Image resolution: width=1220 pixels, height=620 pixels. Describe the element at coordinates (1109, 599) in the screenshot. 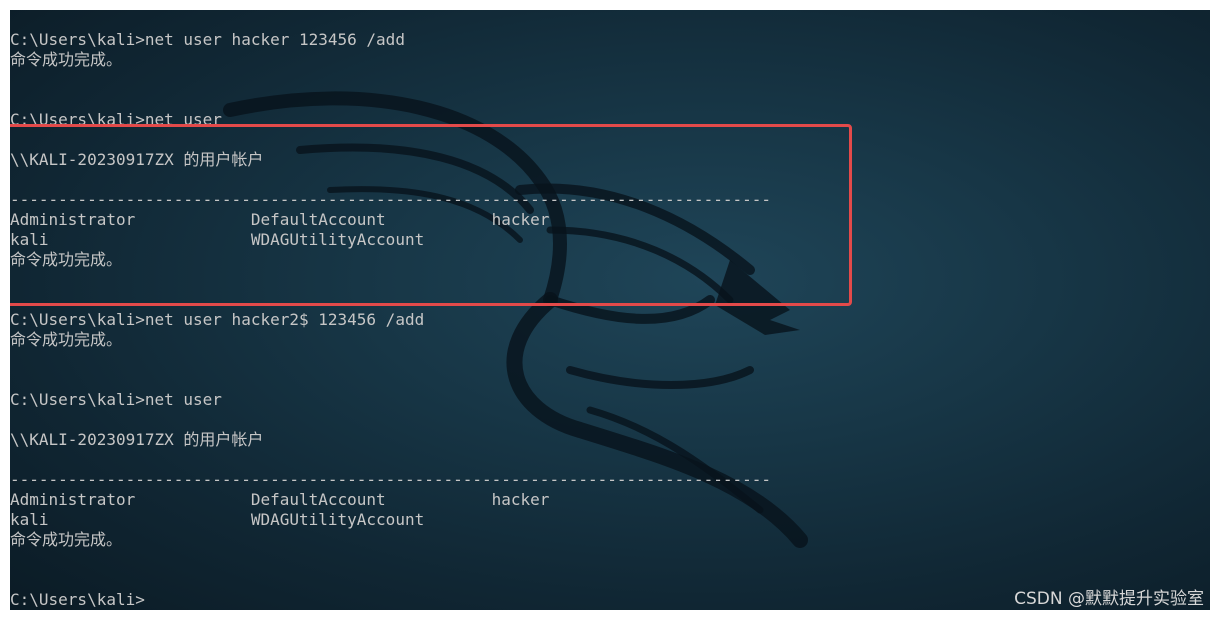

I see `watermark: CSDN @默默提升实验室` at that location.